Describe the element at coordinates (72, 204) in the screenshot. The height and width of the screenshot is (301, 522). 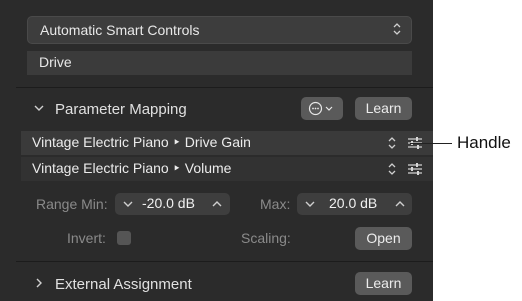
I see `range-min-label: Range Min:` at that location.